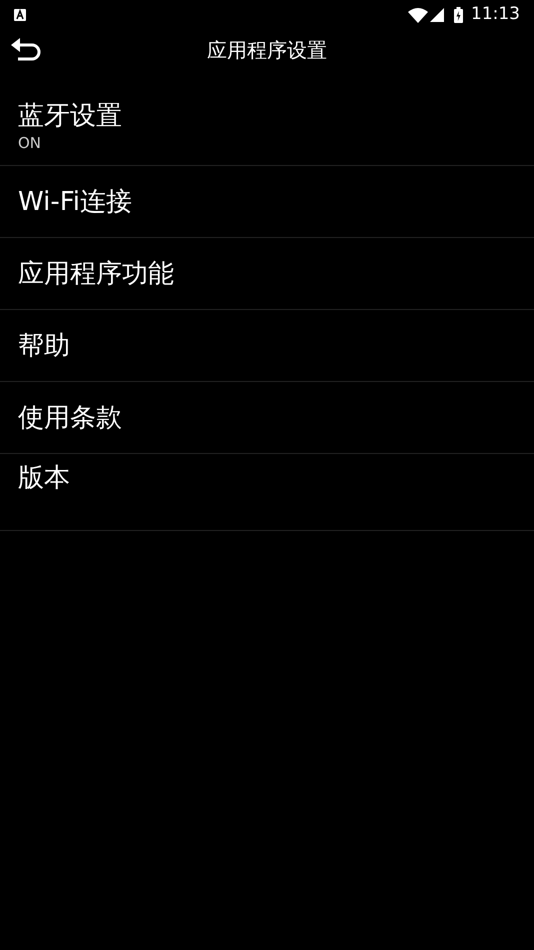 The image size is (534, 950). What do you see at coordinates (267, 418) in the screenshot?
I see `settings-item: 使用条款` at bounding box center [267, 418].